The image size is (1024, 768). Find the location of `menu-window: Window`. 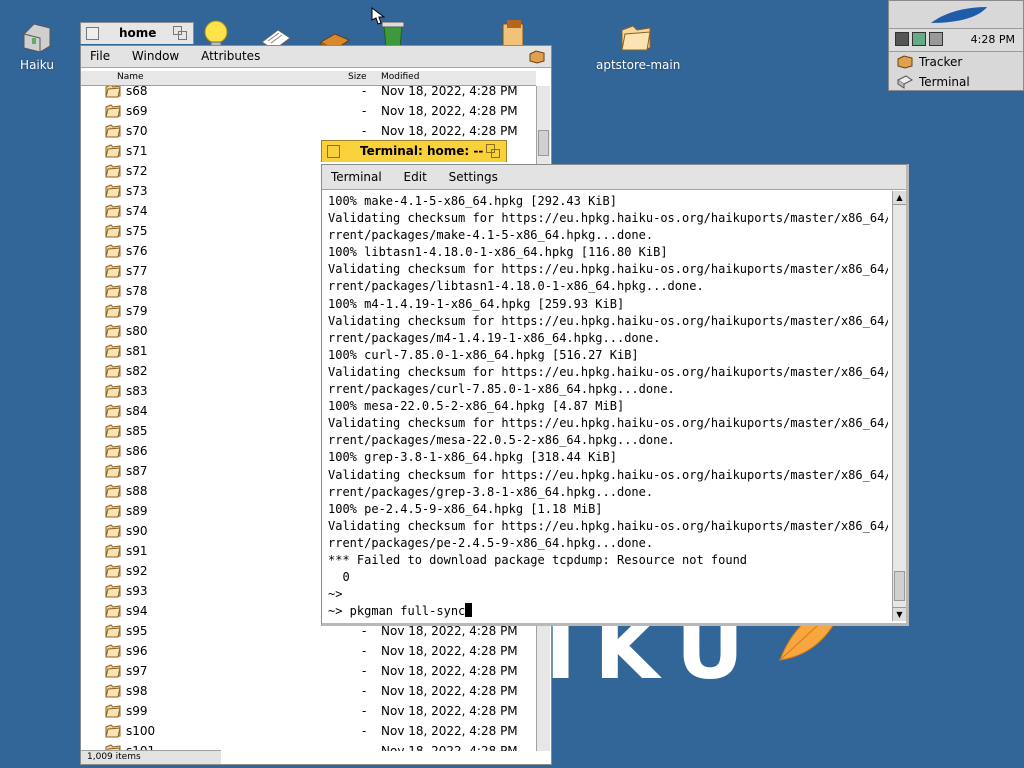

menu-window: Window is located at coordinates (155, 56).